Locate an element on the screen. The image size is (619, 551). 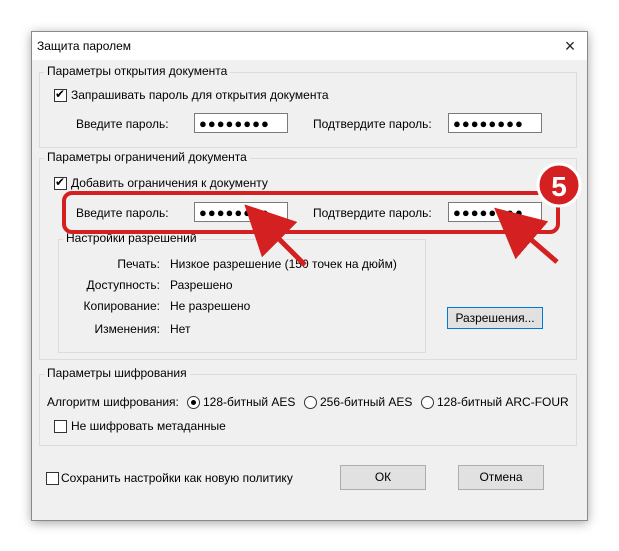
perm-changes-value: Нет is located at coordinates (180, 329).